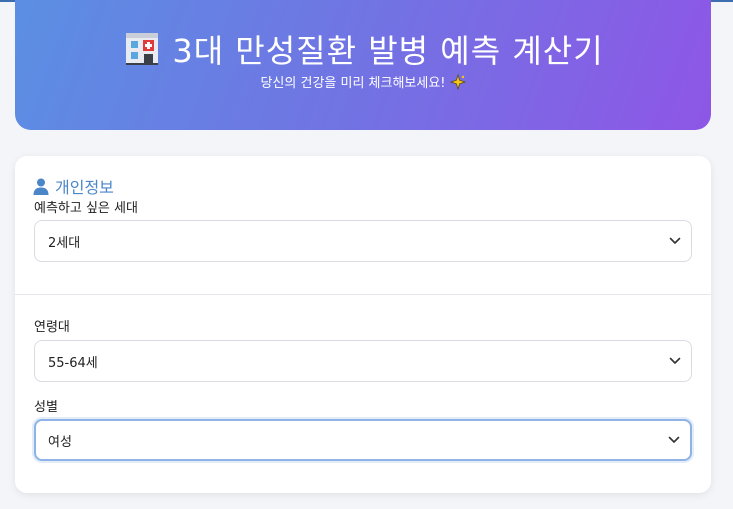 This screenshot has height=509, width=733. I want to click on gender-value: 여성, so click(60, 442).